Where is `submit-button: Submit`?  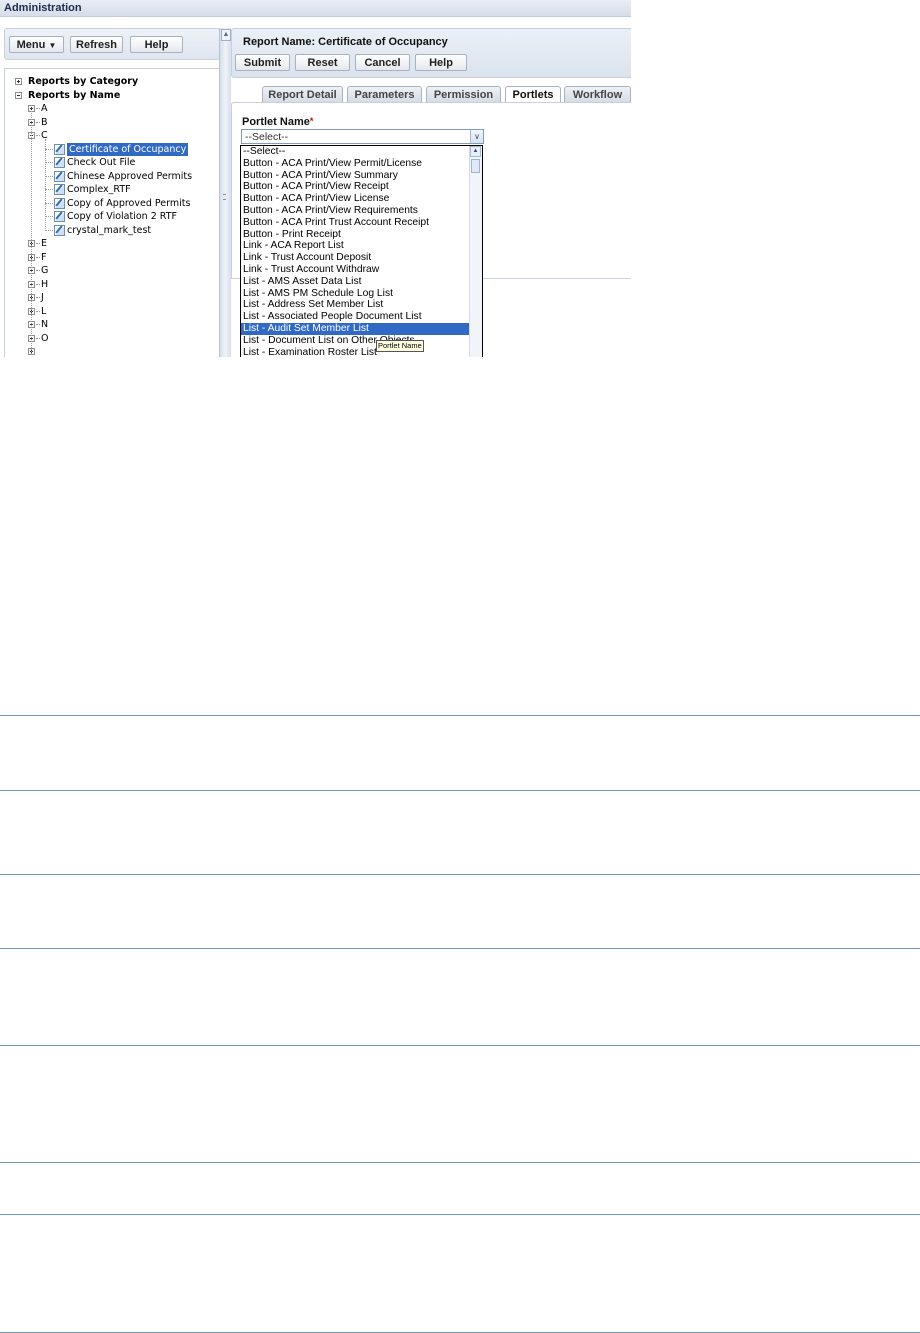 submit-button: Submit is located at coordinates (262, 62).